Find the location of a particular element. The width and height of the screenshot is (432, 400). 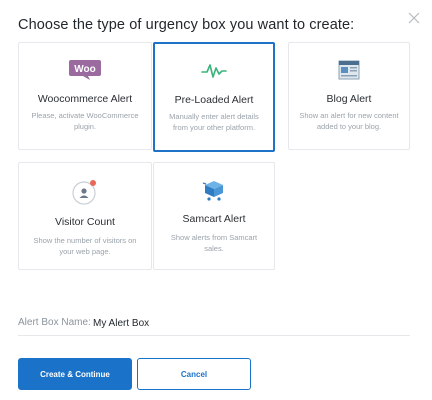

close-icon is located at coordinates (414, 18).